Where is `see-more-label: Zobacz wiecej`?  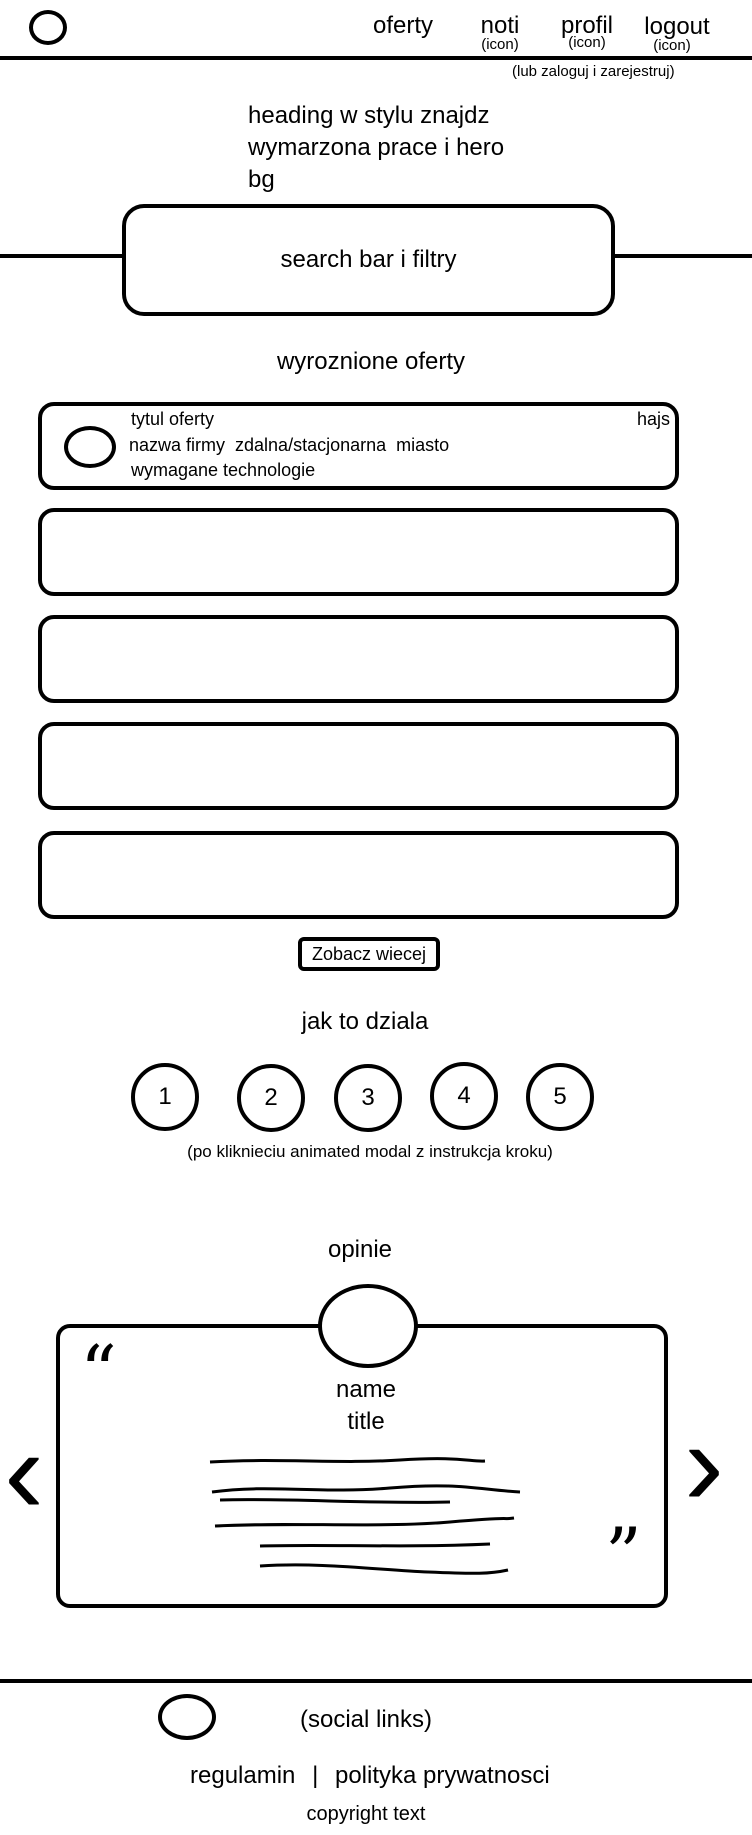 see-more-label: Zobacz wiecej is located at coordinates (369, 953).